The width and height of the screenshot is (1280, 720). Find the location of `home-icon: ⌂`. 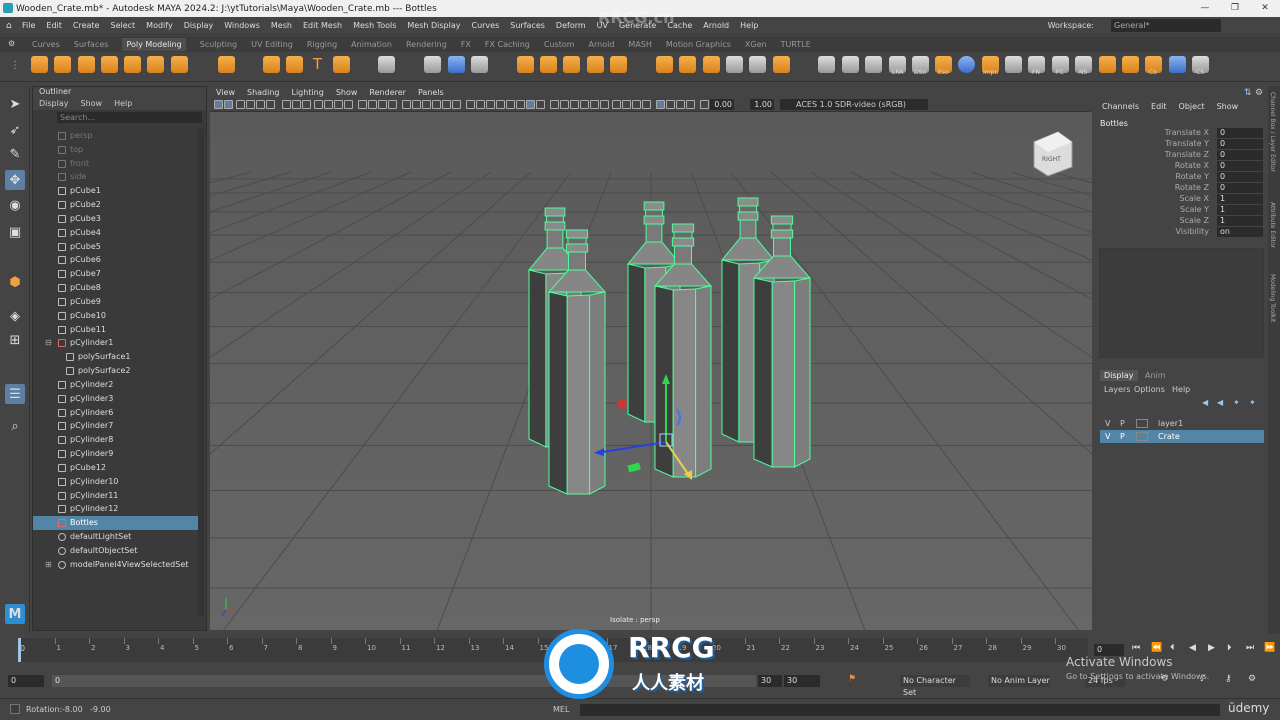

home-icon: ⌂ is located at coordinates (9, 26).